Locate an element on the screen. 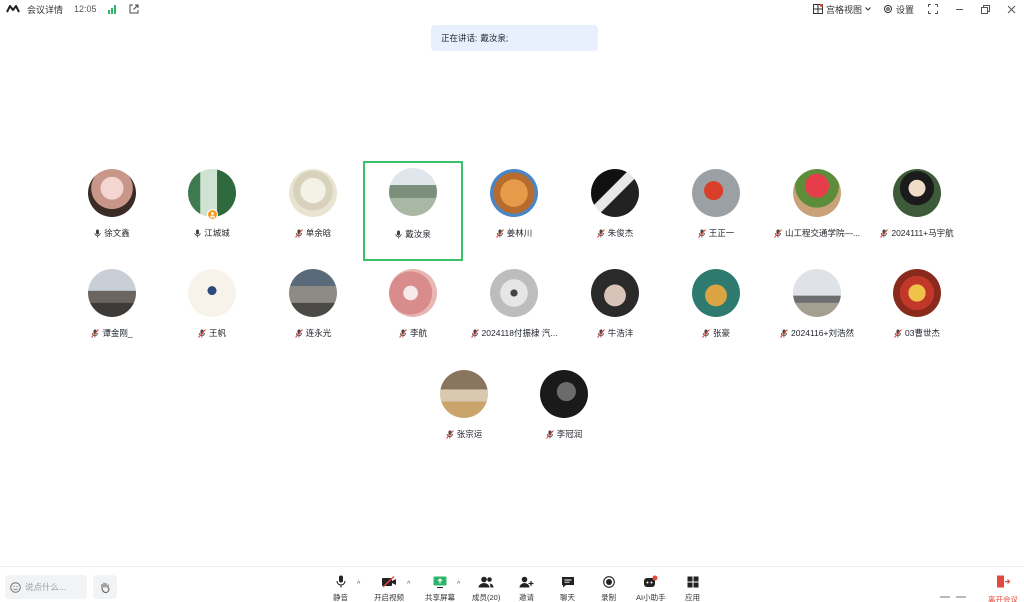 The height and width of the screenshot is (602, 1024). participant-tile: 姜林川 is located at coordinates (514, 212).